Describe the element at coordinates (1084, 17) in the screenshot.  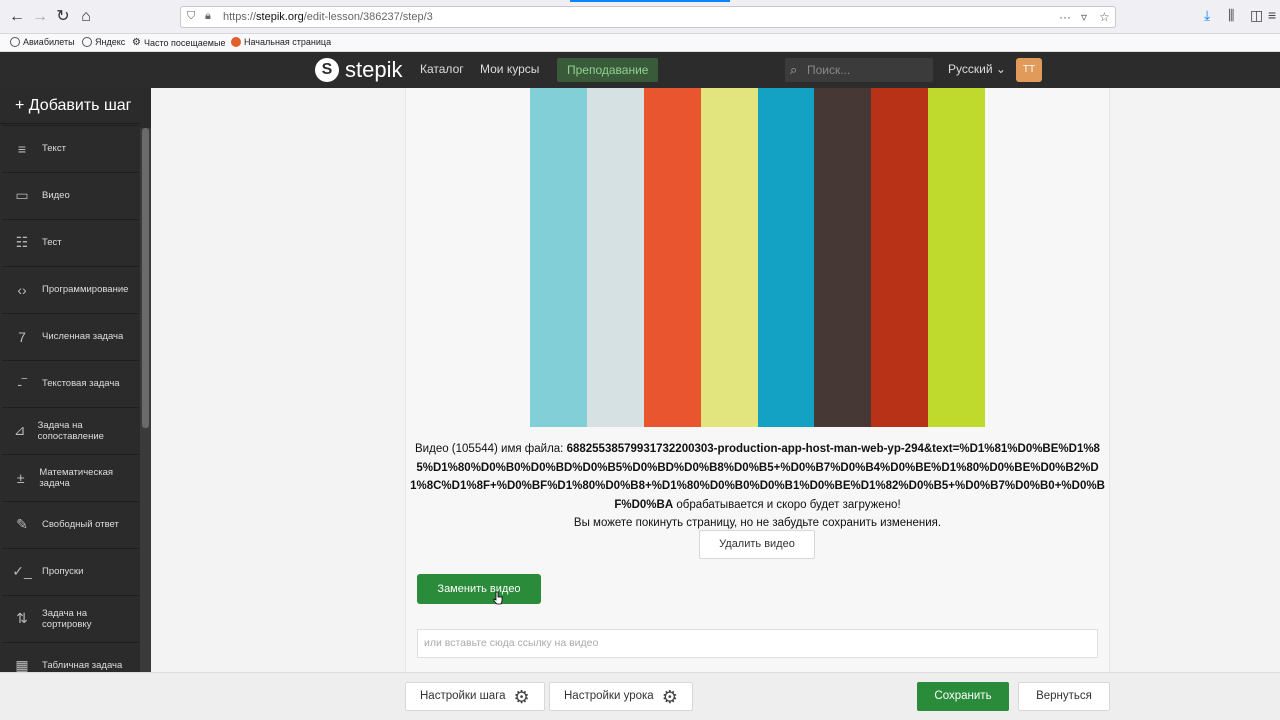
I see `pocket-icon: ▿` at that location.